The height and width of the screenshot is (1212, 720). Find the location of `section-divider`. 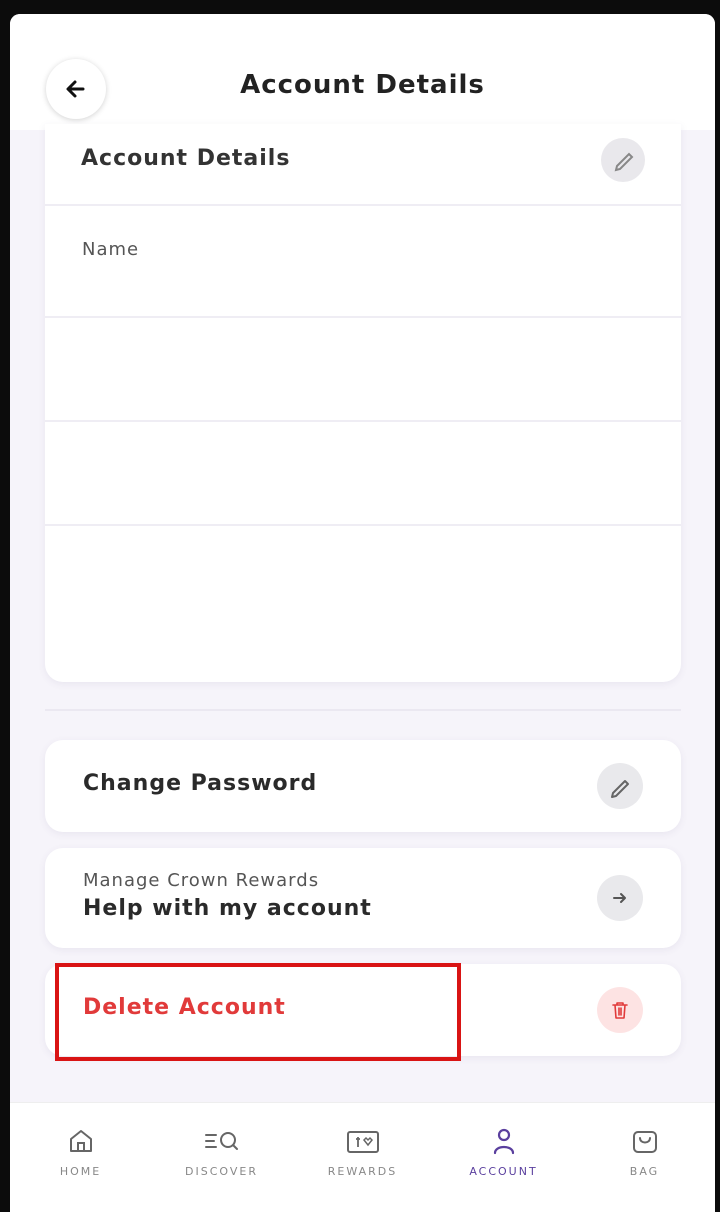

section-divider is located at coordinates (363, 710).